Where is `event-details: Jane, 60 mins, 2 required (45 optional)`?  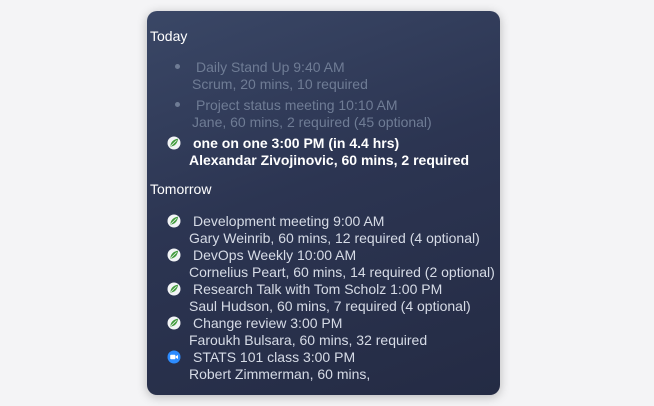 event-details: Jane, 60 mins, 2 required (45 optional) is located at coordinates (312, 122).